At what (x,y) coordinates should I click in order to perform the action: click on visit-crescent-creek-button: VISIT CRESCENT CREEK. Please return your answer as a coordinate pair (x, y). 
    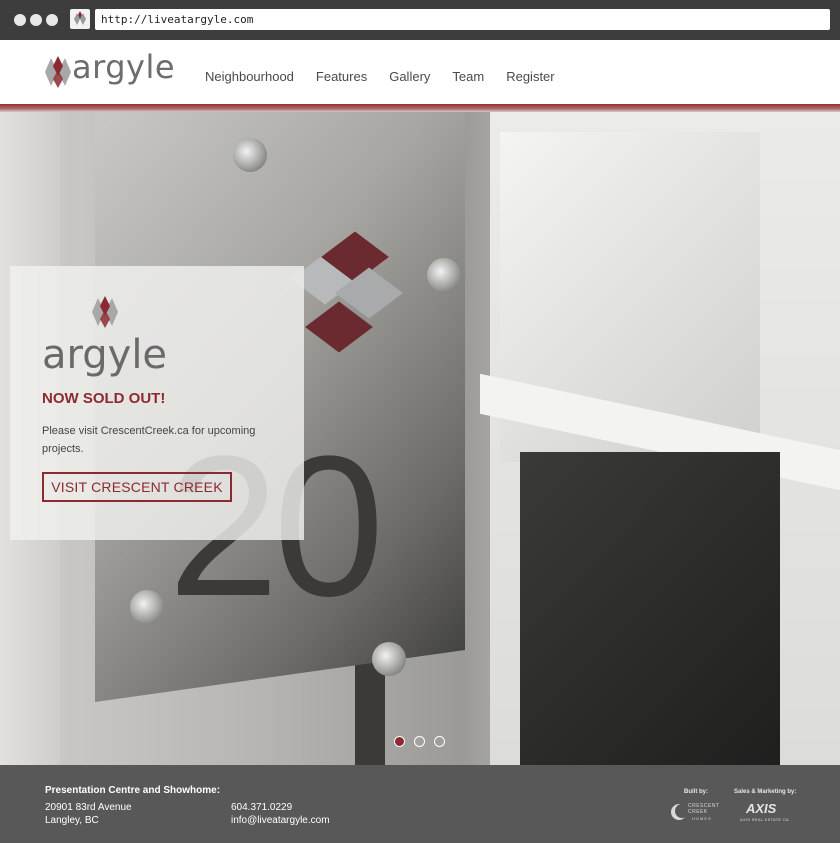
    Looking at the image, I should click on (137, 487).